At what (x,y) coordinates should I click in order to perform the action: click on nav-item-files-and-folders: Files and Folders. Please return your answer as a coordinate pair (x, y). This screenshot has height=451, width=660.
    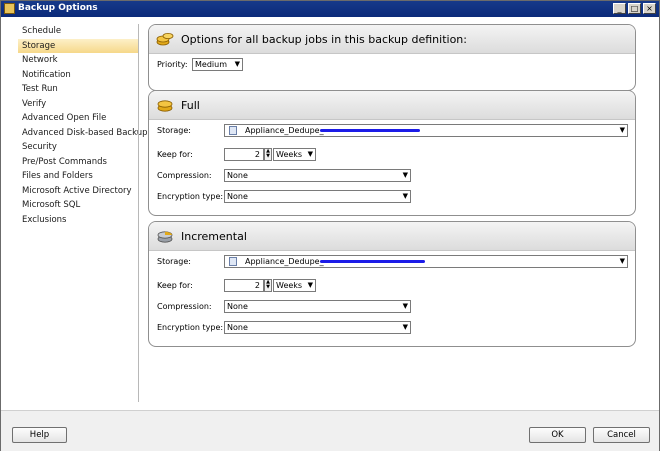
    Looking at the image, I should click on (78, 176).